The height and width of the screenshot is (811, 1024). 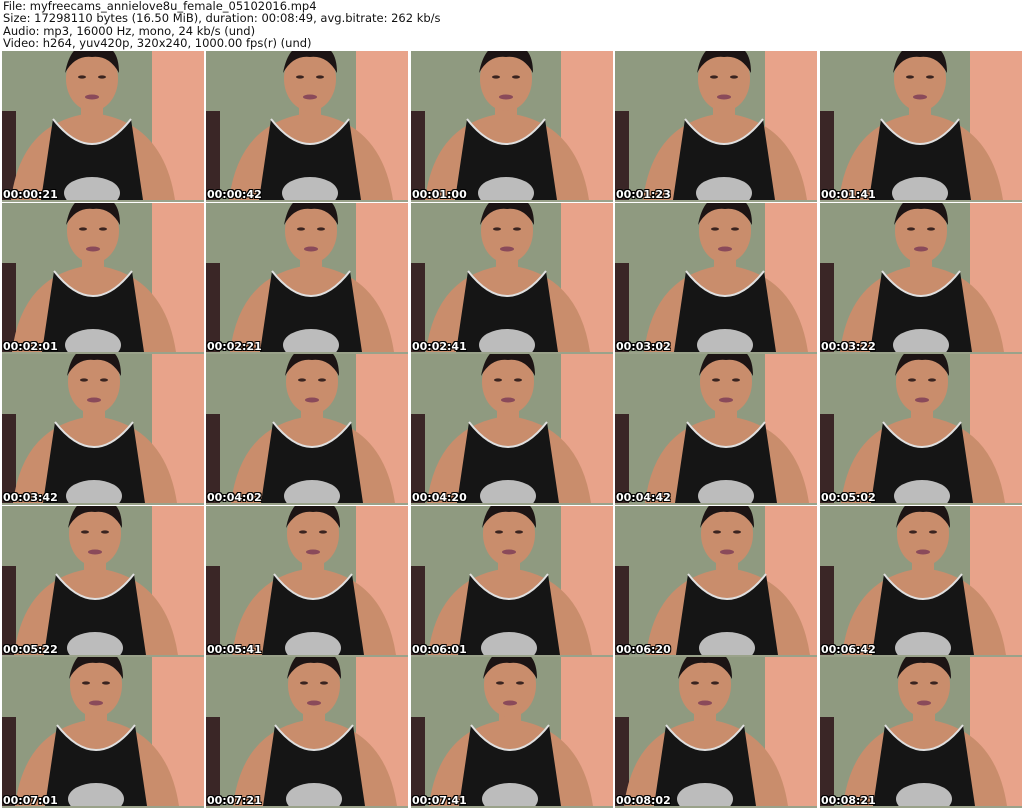 I want to click on thumbnail-timestamp: 00:02:41, so click(x=439, y=346).